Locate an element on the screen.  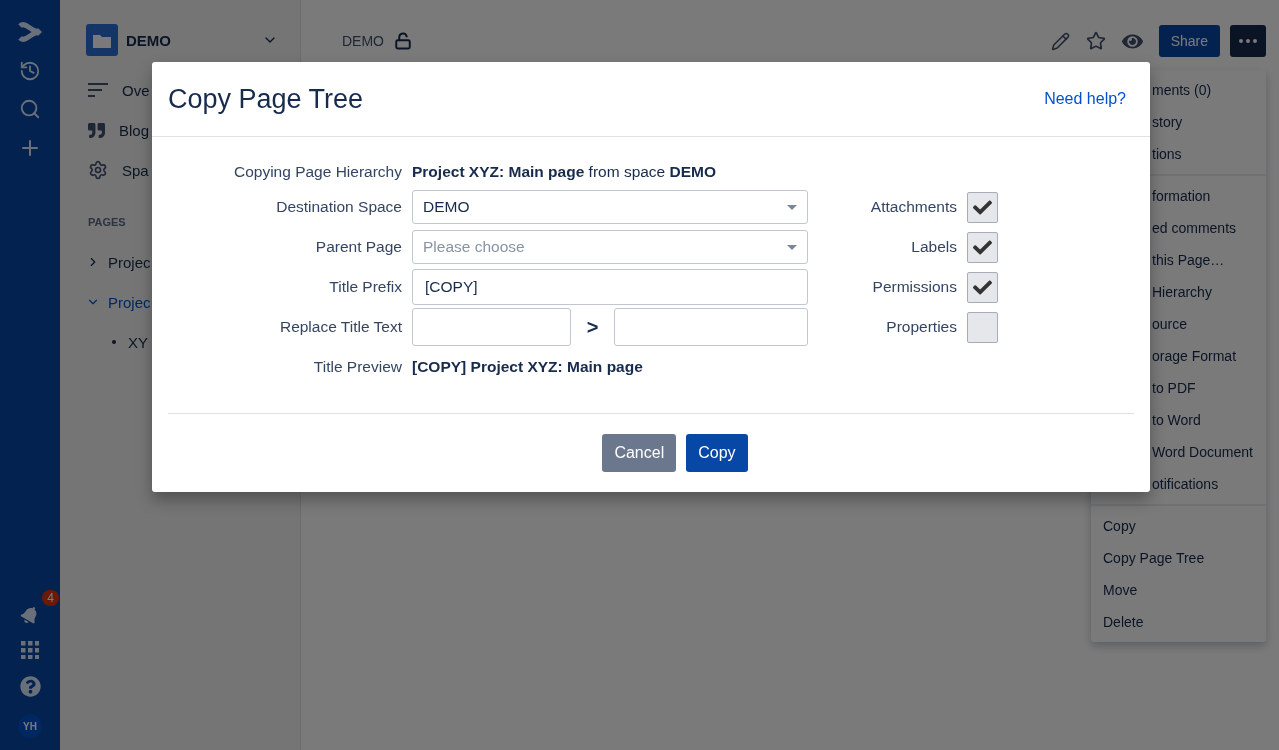
notification-badge: 4 is located at coordinates (50, 598).